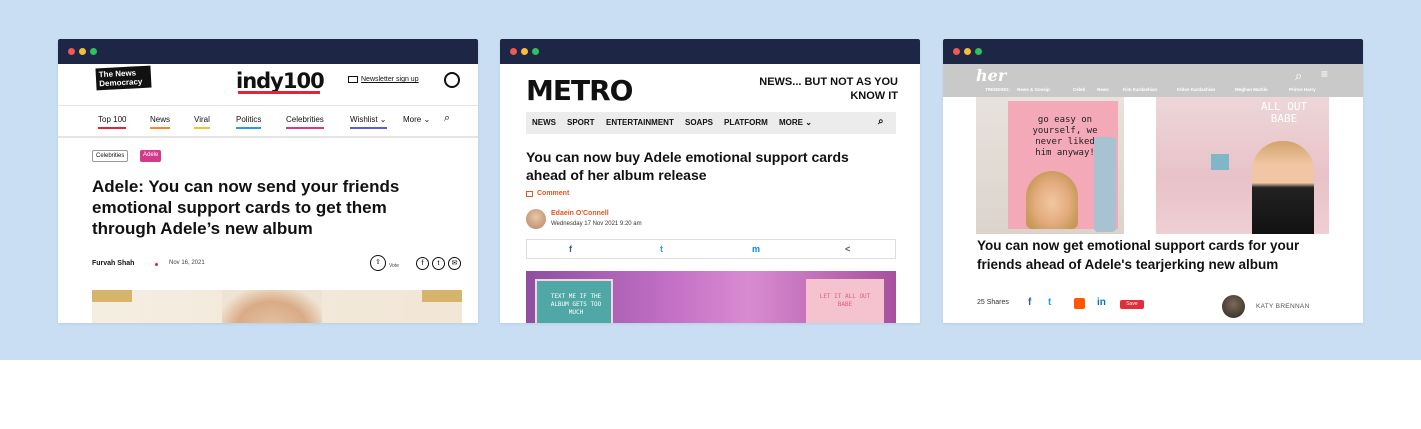  Describe the element at coordinates (1251, 89) in the screenshot. I see `trending-item: Meghan Markle` at that location.